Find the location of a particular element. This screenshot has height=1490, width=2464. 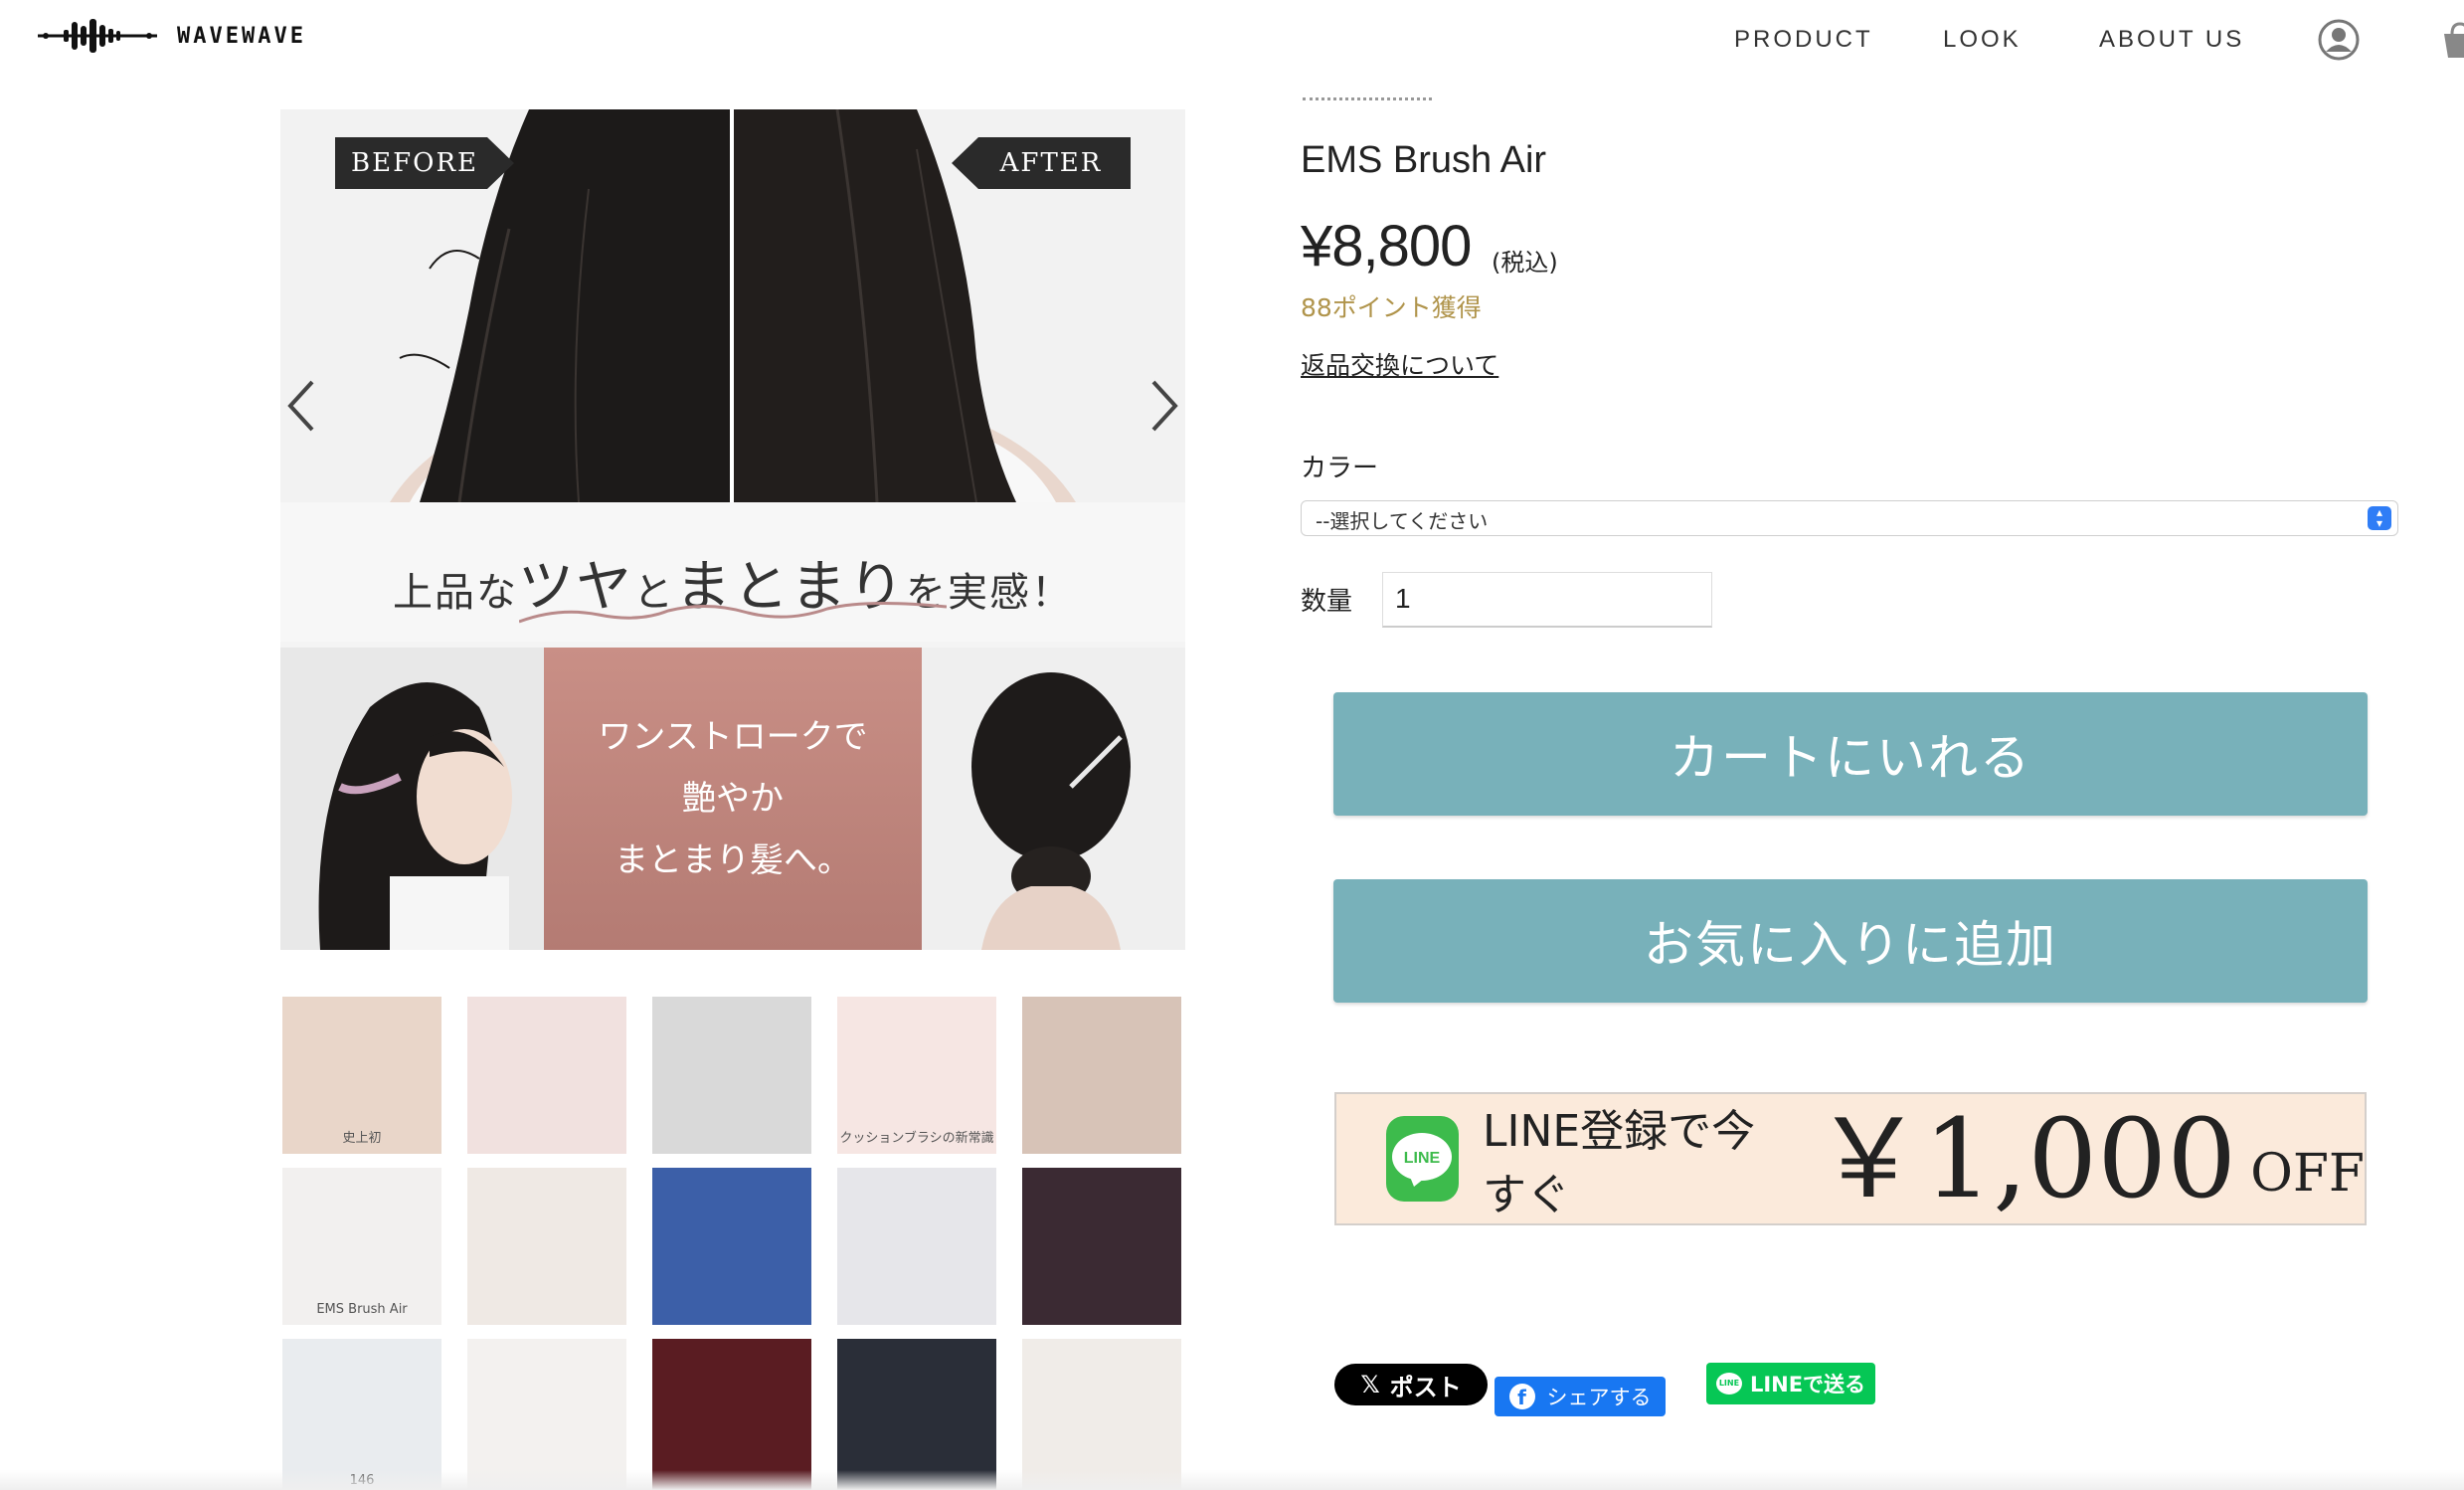

side-profile-photo is located at coordinates (412, 799).